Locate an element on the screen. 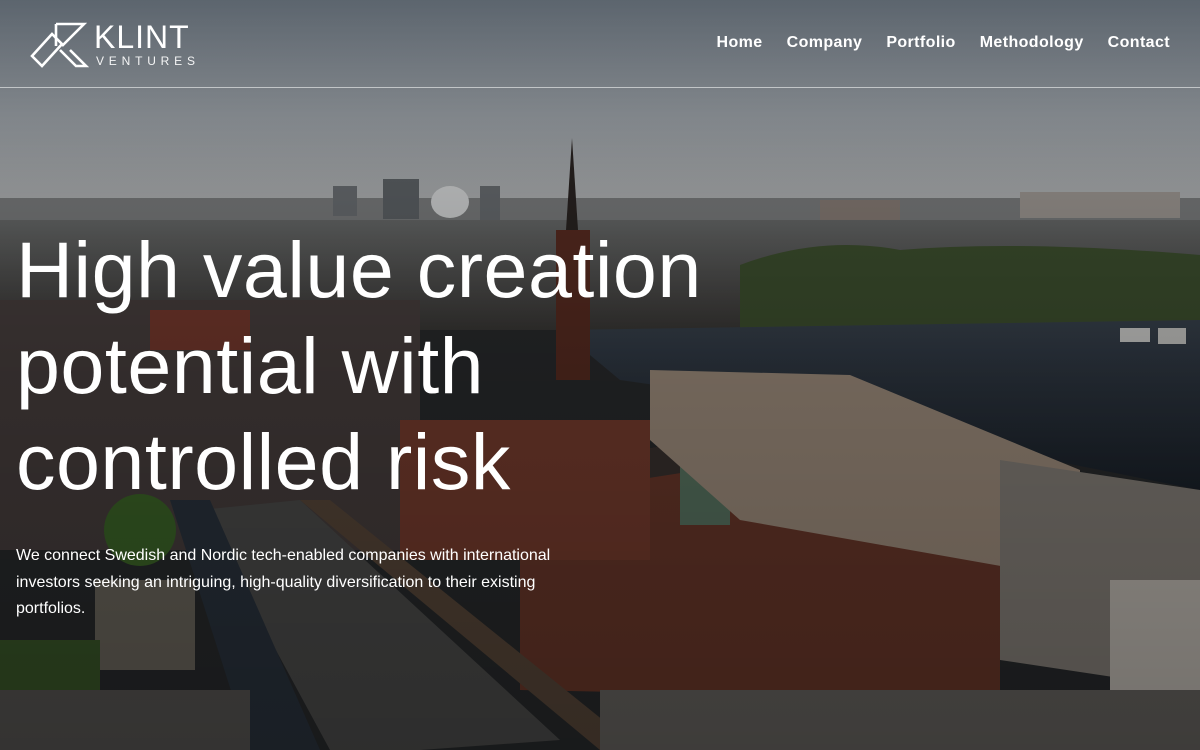 The image size is (1200, 750). hero-headline-line: High value creation is located at coordinates (359, 269).